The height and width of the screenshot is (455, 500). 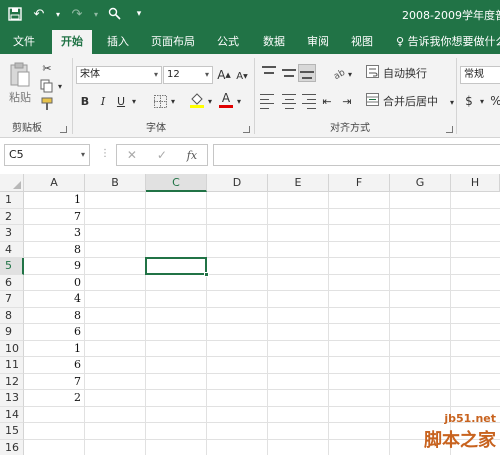 What do you see at coordinates (12, 348) in the screenshot?
I see `row-header-10: 10` at bounding box center [12, 348].